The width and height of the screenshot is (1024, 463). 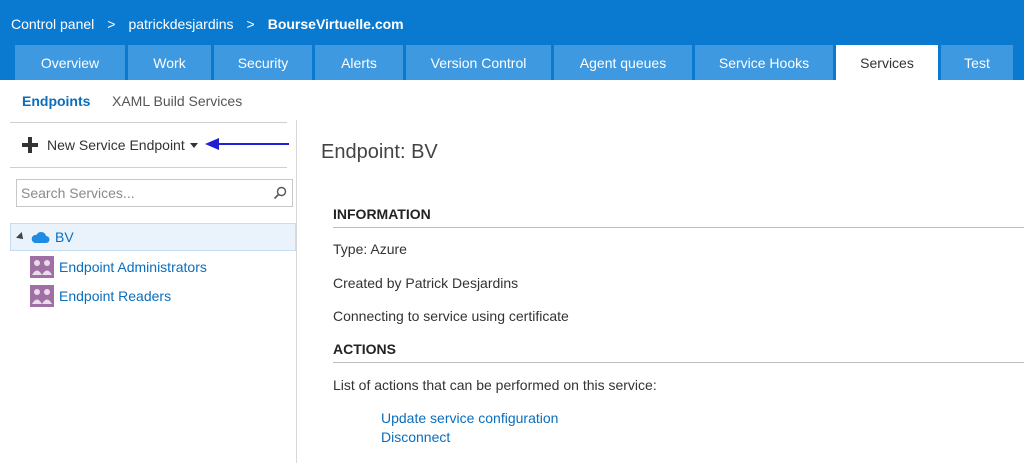 What do you see at coordinates (133, 267) in the screenshot?
I see `tree-item-label: Endpoint Administrators` at bounding box center [133, 267].